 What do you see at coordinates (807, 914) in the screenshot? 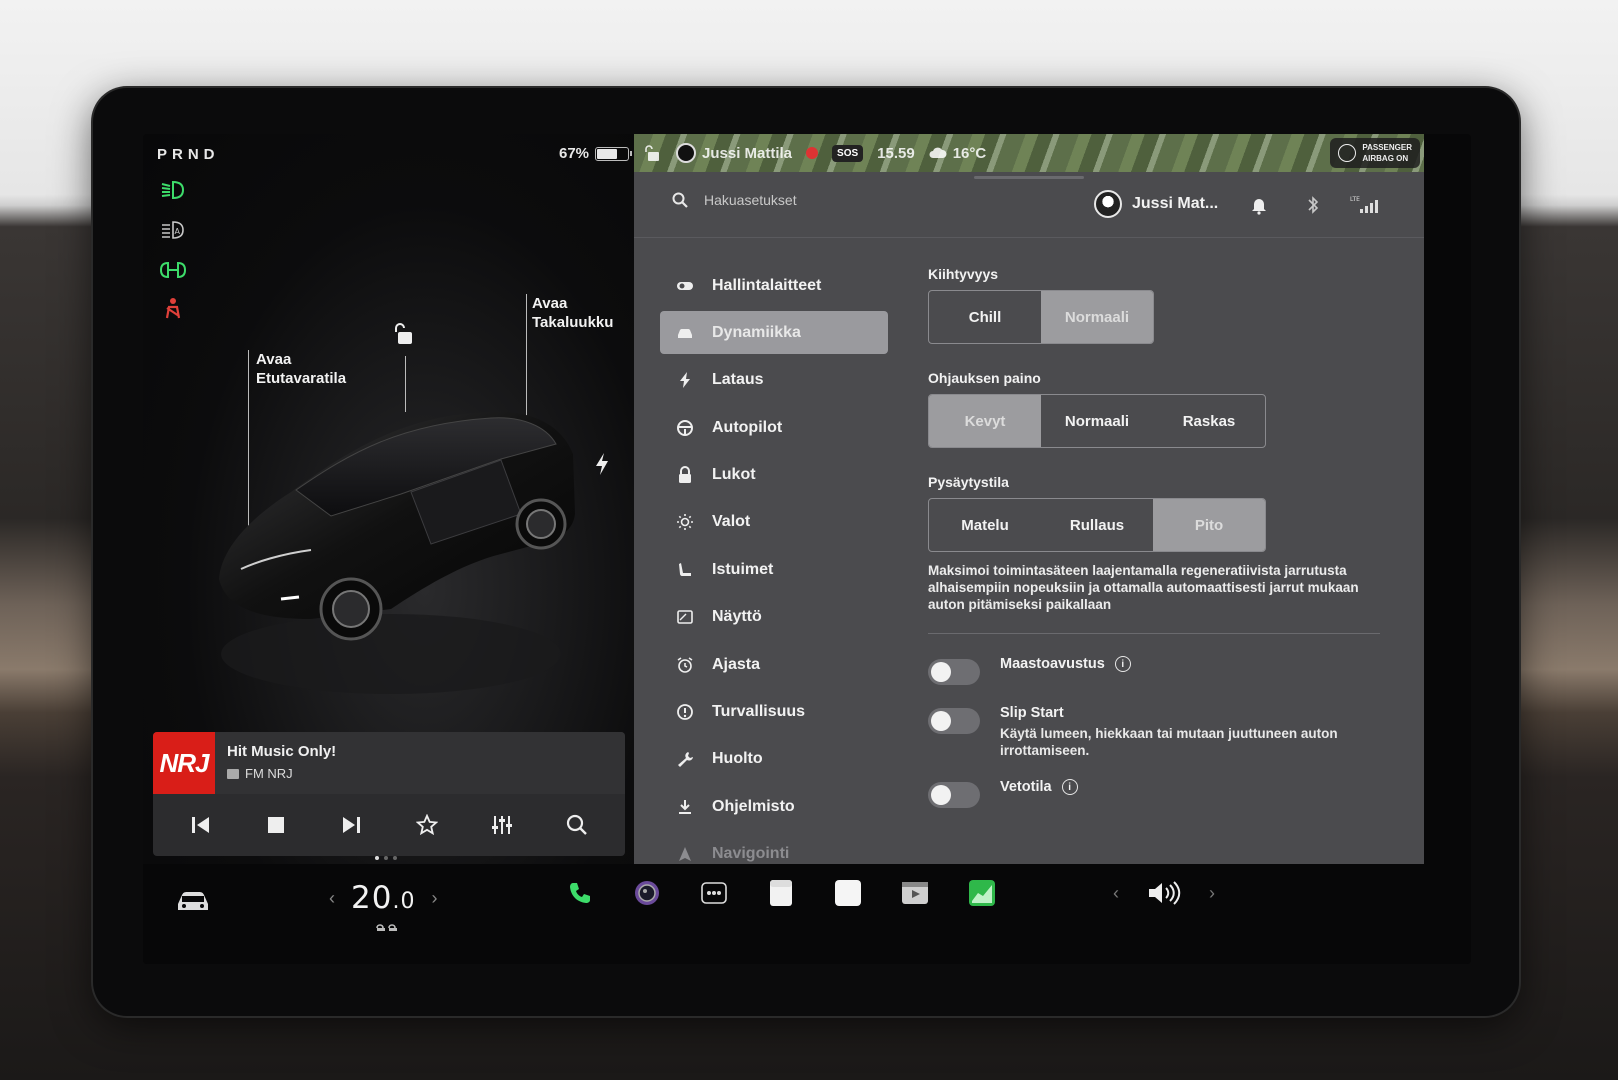
I see `bottom-bar: ‹ 20.0 › ‹ ›` at bounding box center [807, 914].